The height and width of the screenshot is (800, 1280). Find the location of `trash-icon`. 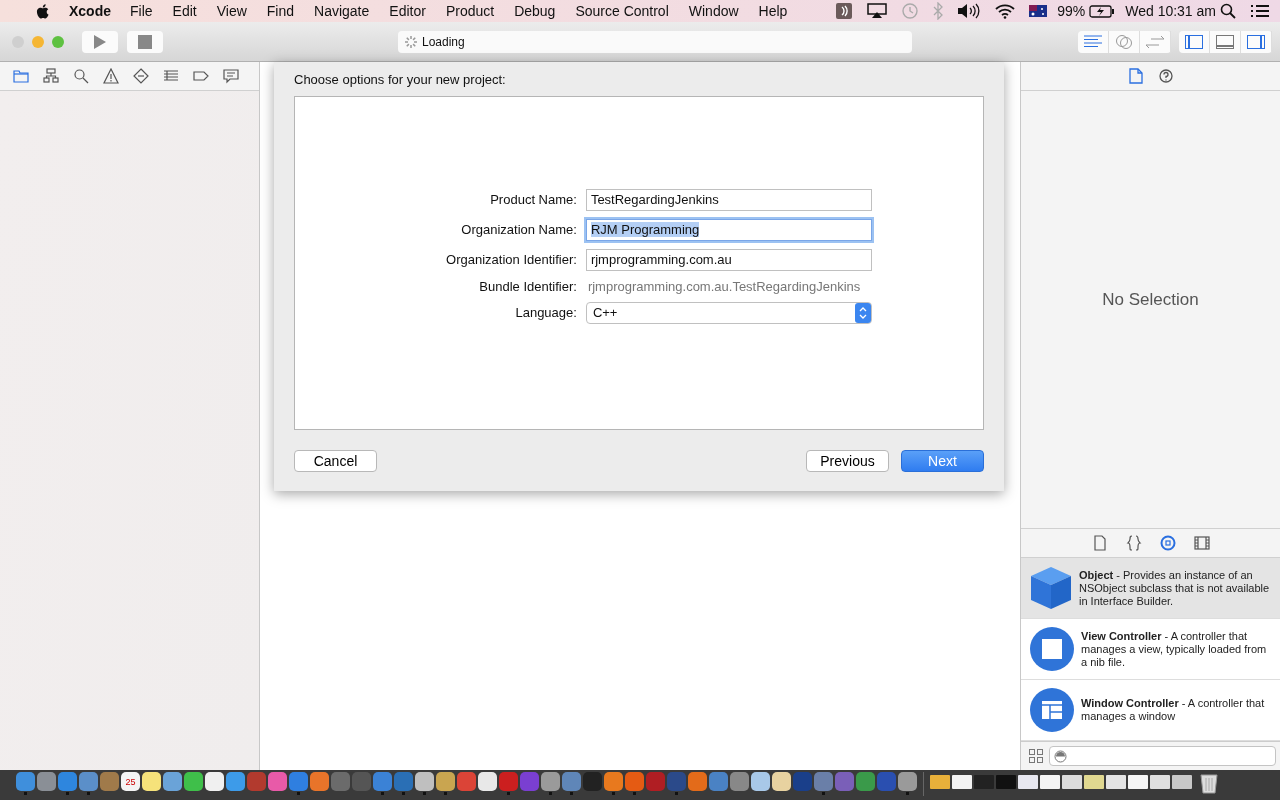

trash-icon is located at coordinates (1209, 783).